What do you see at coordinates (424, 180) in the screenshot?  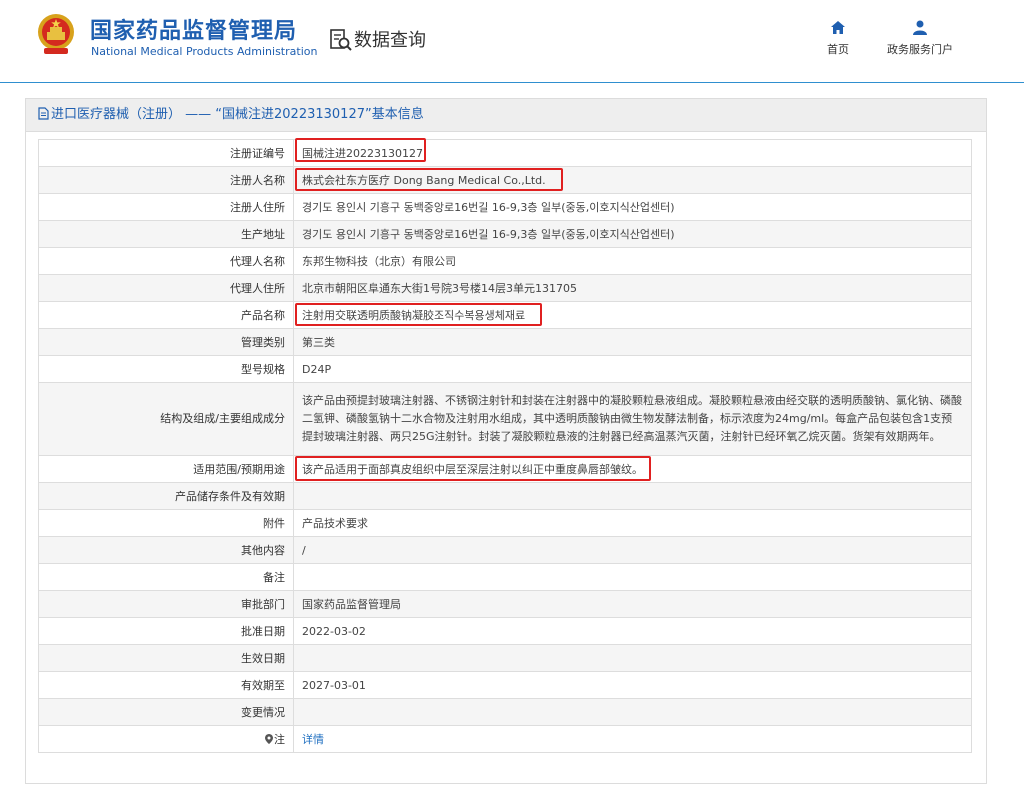 I see `registrant-name: 株式会社东方医疗 Dong Bang Medical Co.,Ltd.` at bounding box center [424, 180].